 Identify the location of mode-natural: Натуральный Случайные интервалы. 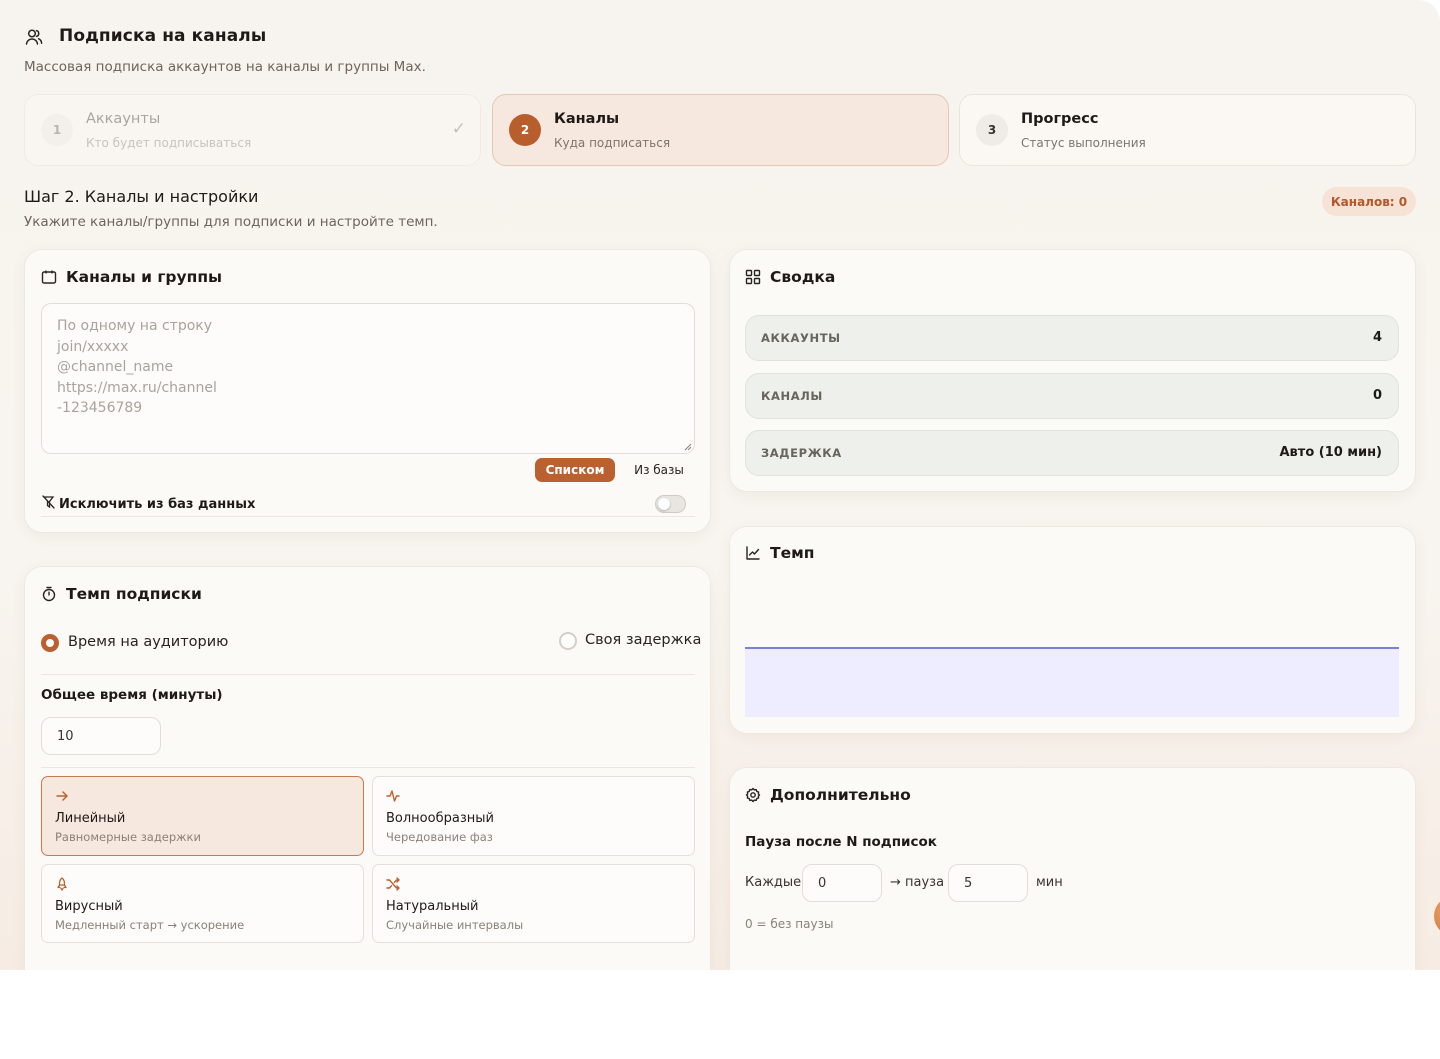
(533, 903).